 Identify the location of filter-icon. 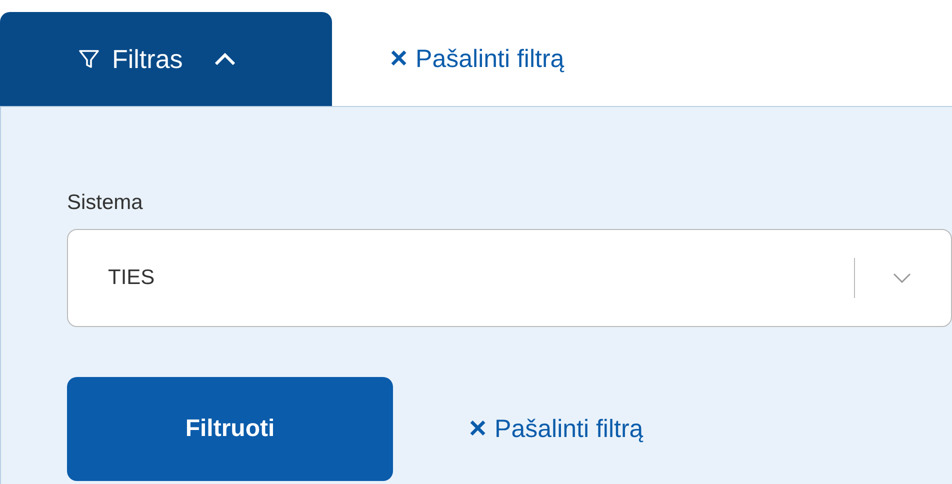
(89, 59).